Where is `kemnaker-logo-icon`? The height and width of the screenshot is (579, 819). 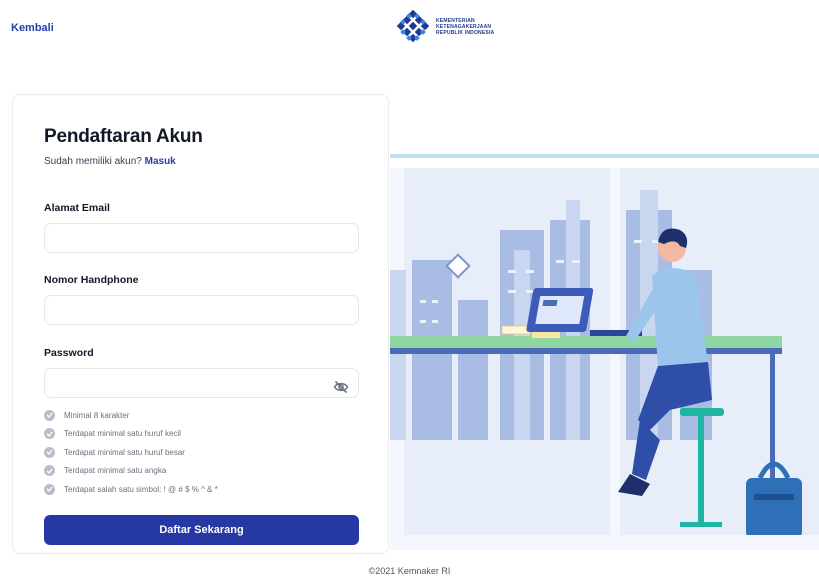 kemnaker-logo-icon is located at coordinates (413, 26).